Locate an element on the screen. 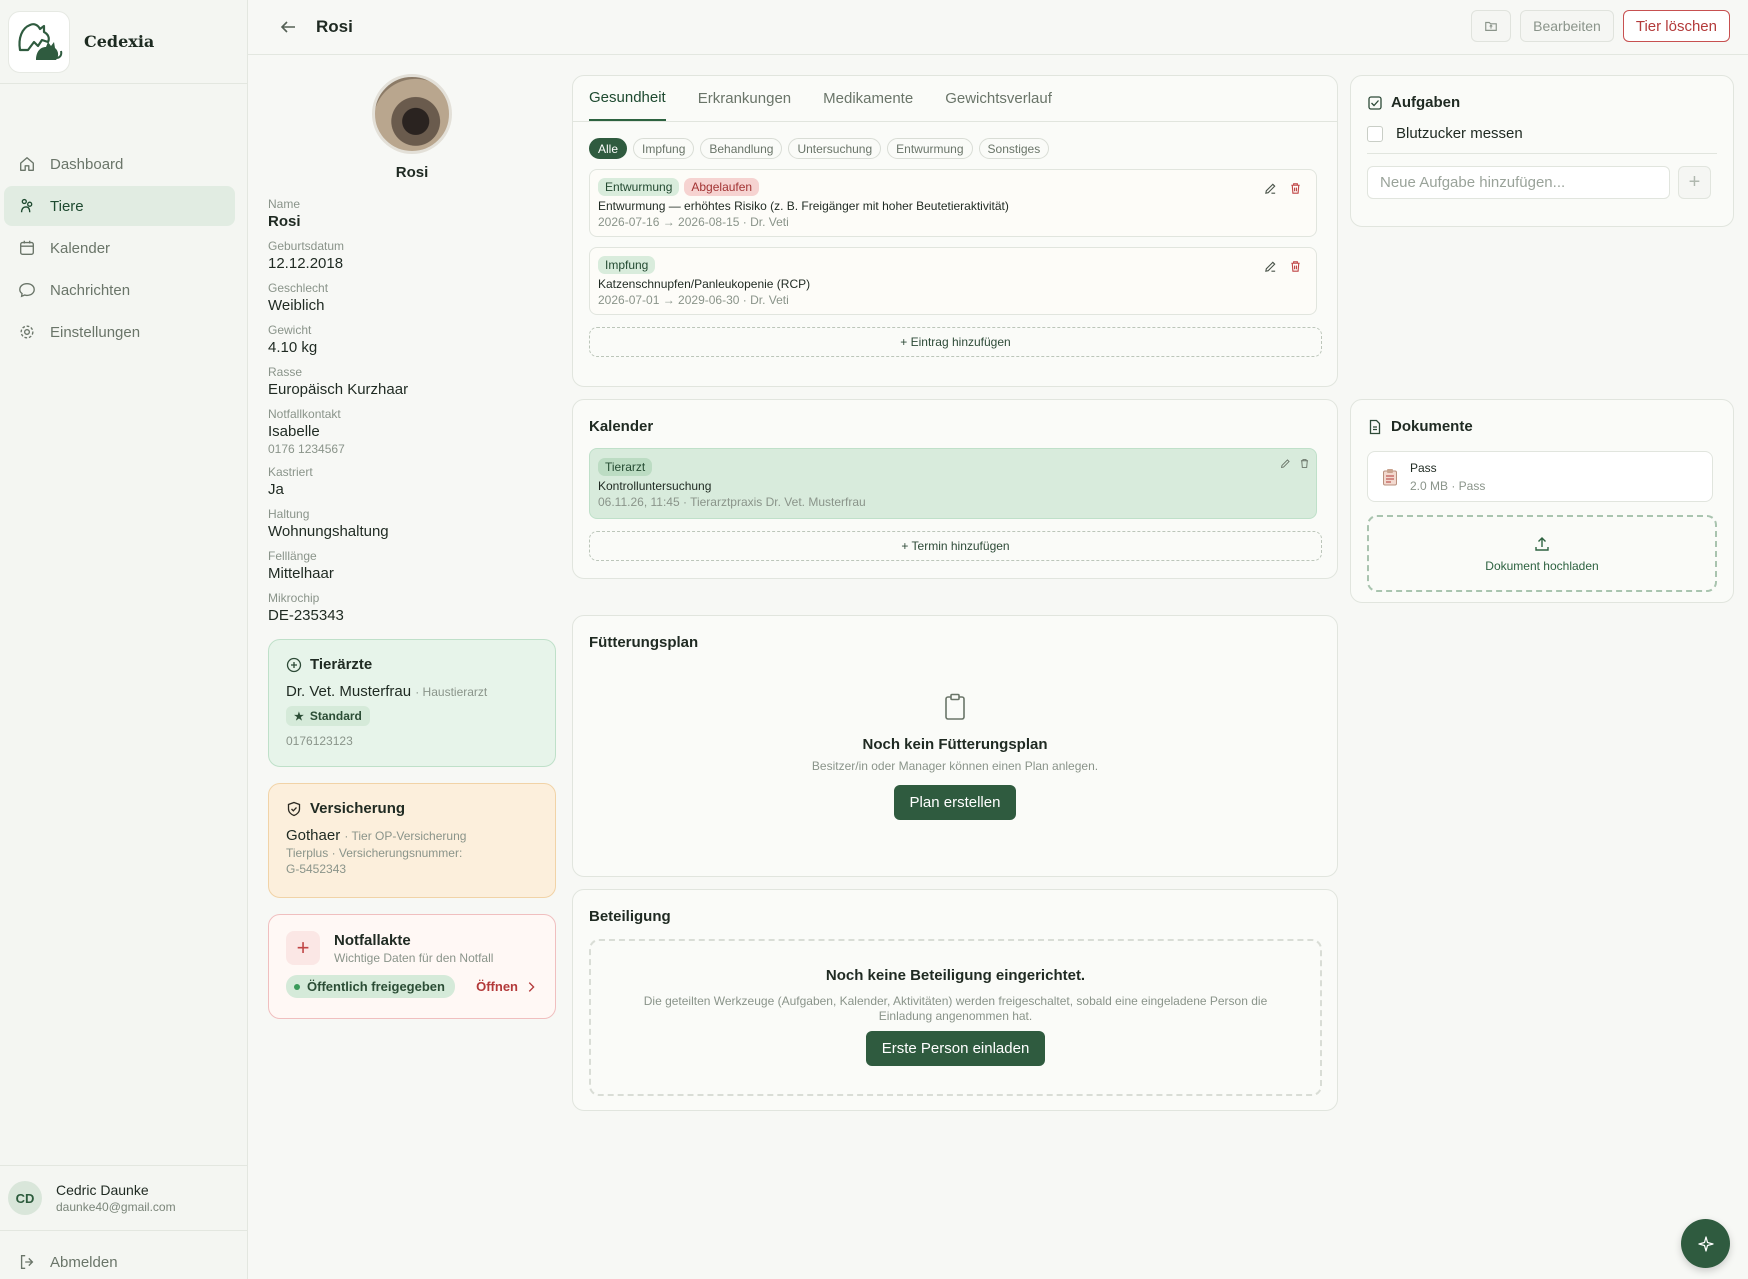 The height and width of the screenshot is (1279, 1748). invite-person-button: Erste Person einladen is located at coordinates (955, 1048).